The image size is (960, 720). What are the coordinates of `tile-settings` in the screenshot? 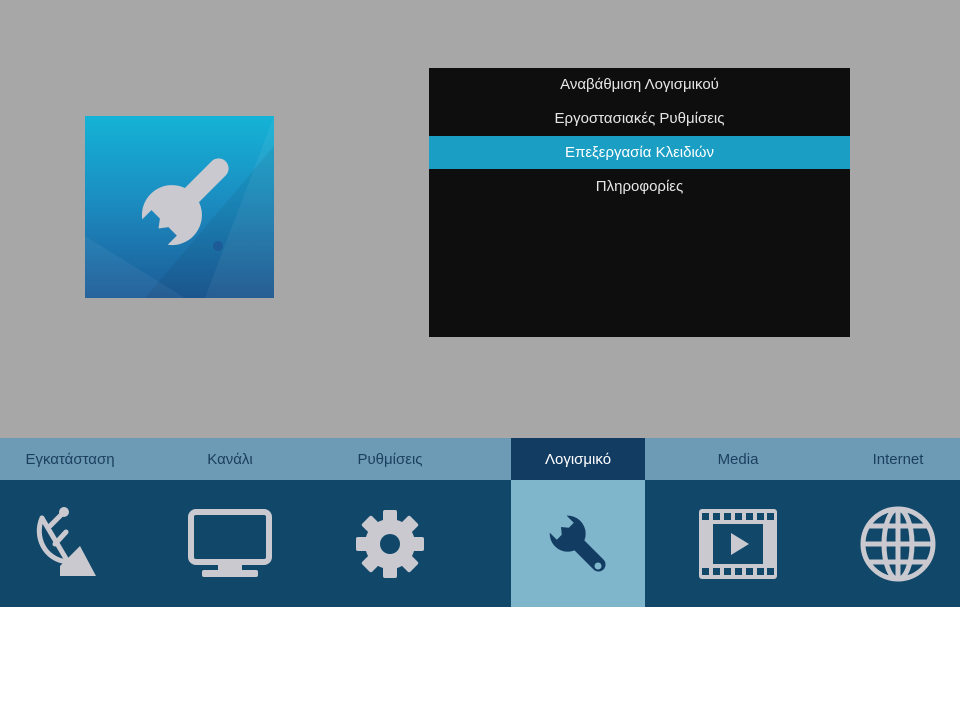 It's located at (390, 543).